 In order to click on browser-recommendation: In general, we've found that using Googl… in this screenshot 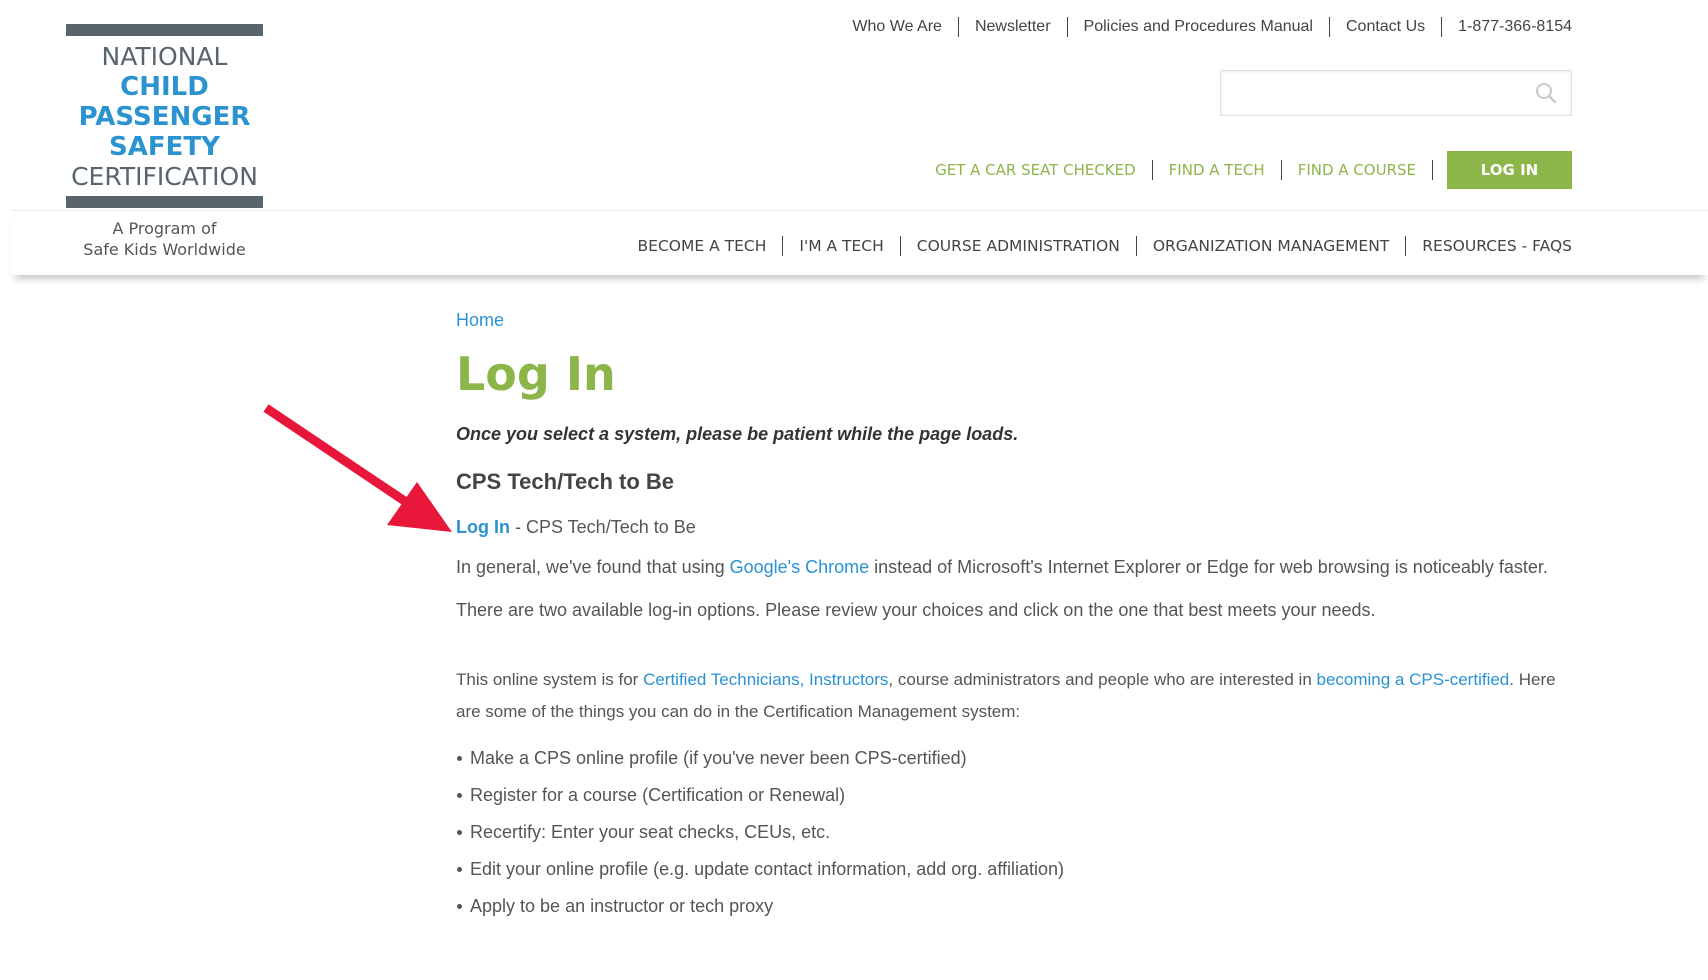, I will do `click(1012, 567)`.